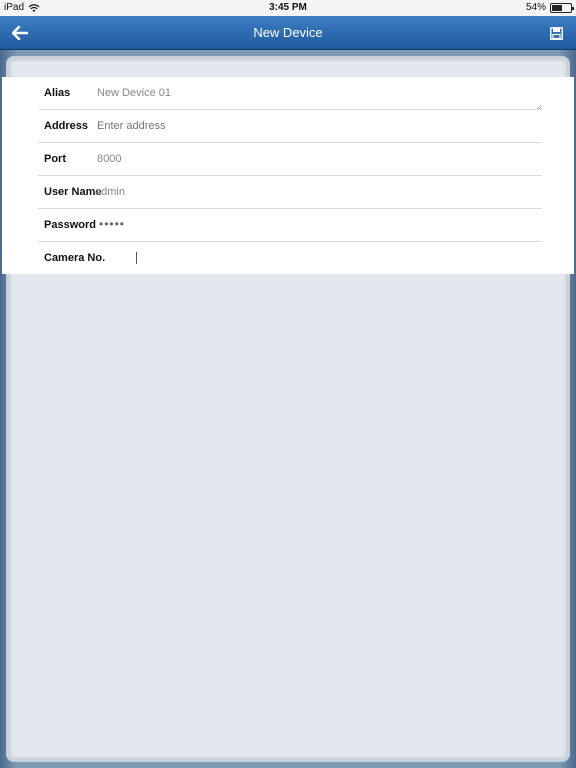 The width and height of the screenshot is (576, 768). I want to click on status-bar: iPad 3:45 PM 54%, so click(288, 8).